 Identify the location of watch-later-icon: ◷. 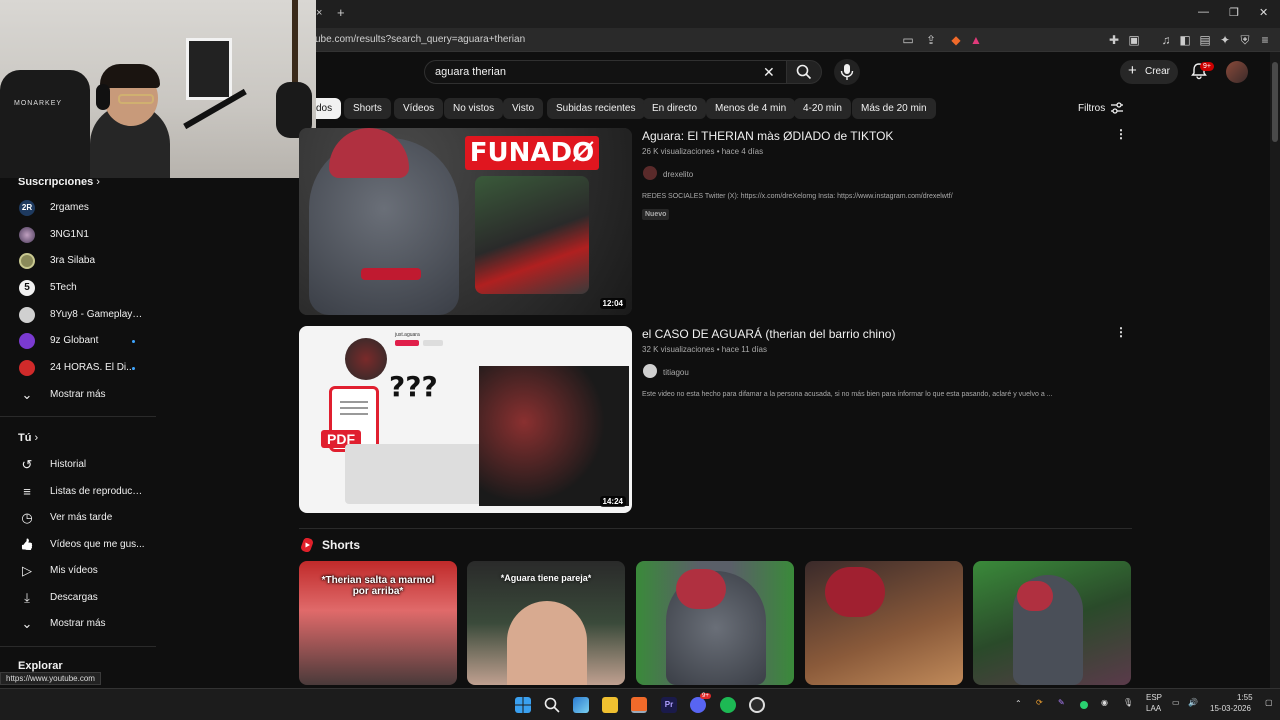
(27, 517).